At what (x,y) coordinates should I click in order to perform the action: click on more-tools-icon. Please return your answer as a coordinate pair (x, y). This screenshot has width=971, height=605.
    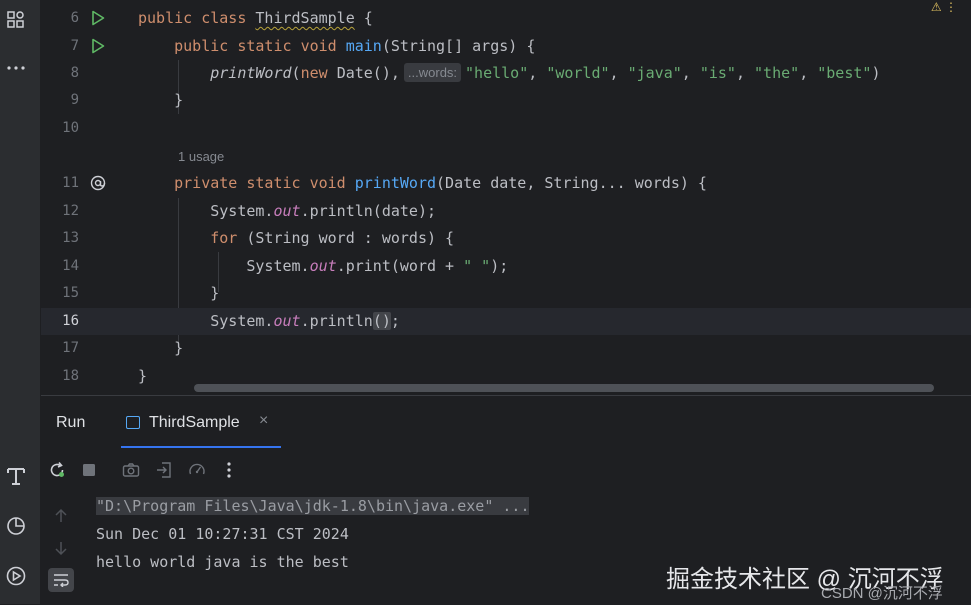
    Looking at the image, I should click on (16, 68).